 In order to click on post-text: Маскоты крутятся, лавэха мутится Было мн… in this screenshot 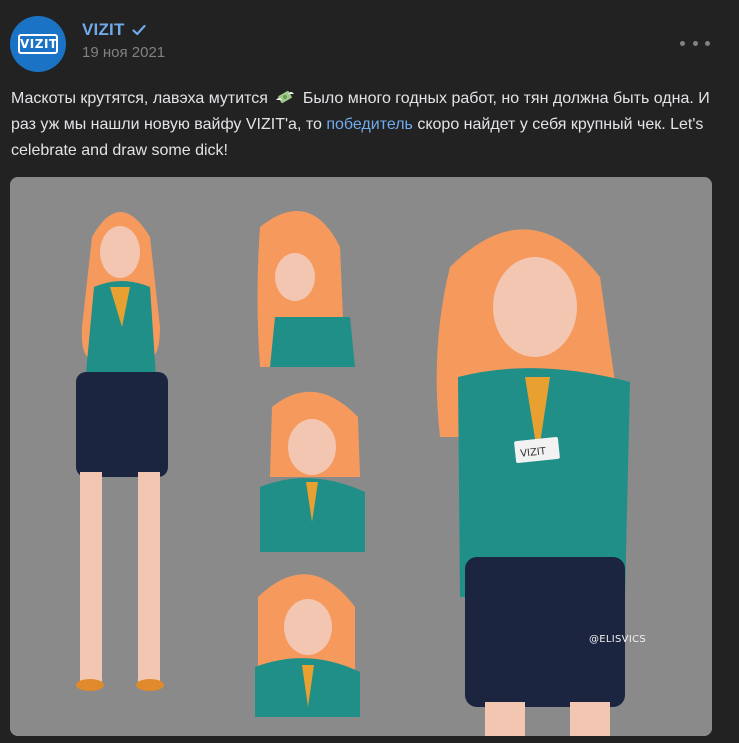, I will do `click(367, 125)`.